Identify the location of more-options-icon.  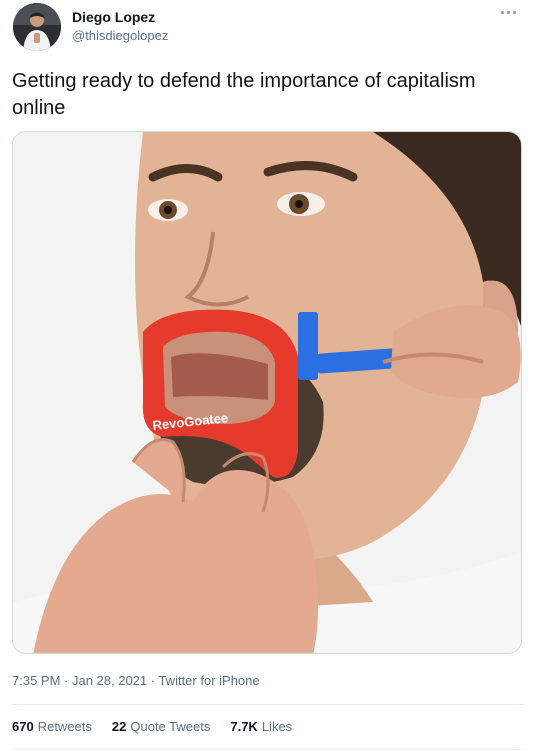
(508, 12).